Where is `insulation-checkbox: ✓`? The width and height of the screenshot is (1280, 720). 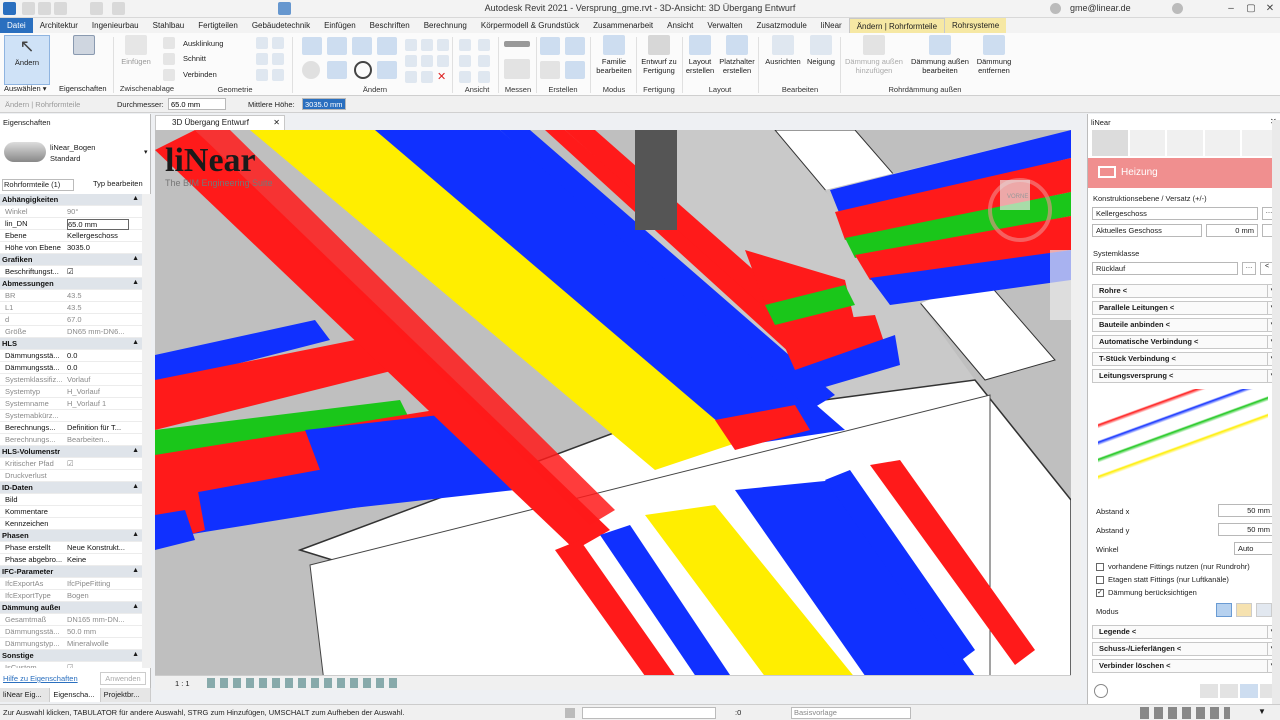
insulation-checkbox: ✓ is located at coordinates (1100, 593).